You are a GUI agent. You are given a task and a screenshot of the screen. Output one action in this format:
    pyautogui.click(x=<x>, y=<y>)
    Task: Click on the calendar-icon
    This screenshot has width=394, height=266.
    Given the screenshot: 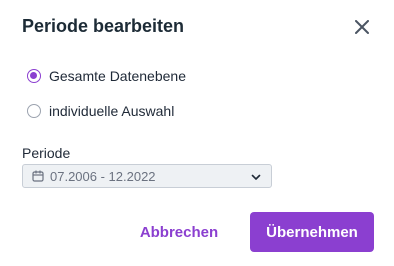 What is the action you would take?
    pyautogui.click(x=38, y=176)
    